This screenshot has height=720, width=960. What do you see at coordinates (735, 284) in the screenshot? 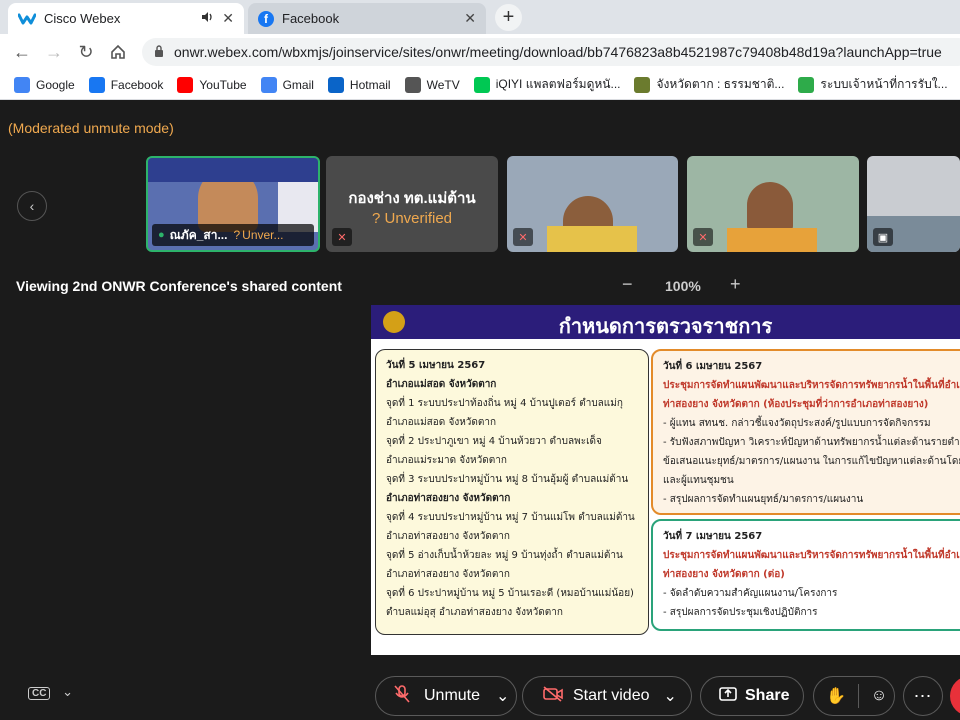
I see `zoom-in-button: +` at bounding box center [735, 284].